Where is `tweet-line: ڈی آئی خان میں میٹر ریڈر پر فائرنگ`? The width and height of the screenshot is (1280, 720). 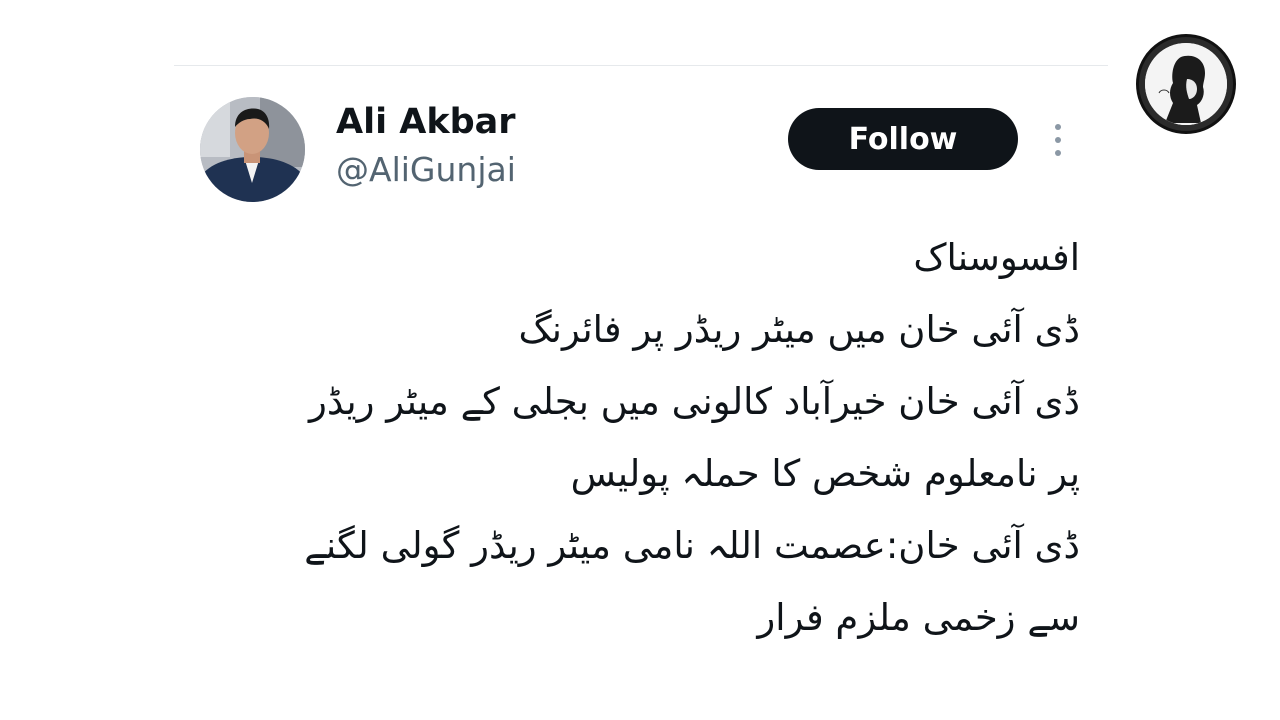
tweet-line: ڈی آئی خان میں میٹر ریڈر پر فائرنگ is located at coordinates (799, 329).